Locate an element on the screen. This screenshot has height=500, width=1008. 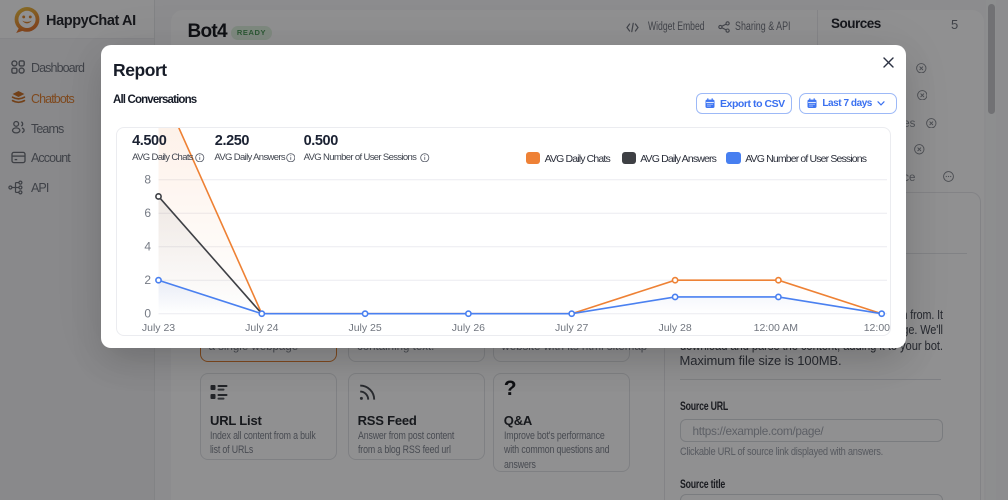
svg-text: 4 is located at coordinates (147, 246).